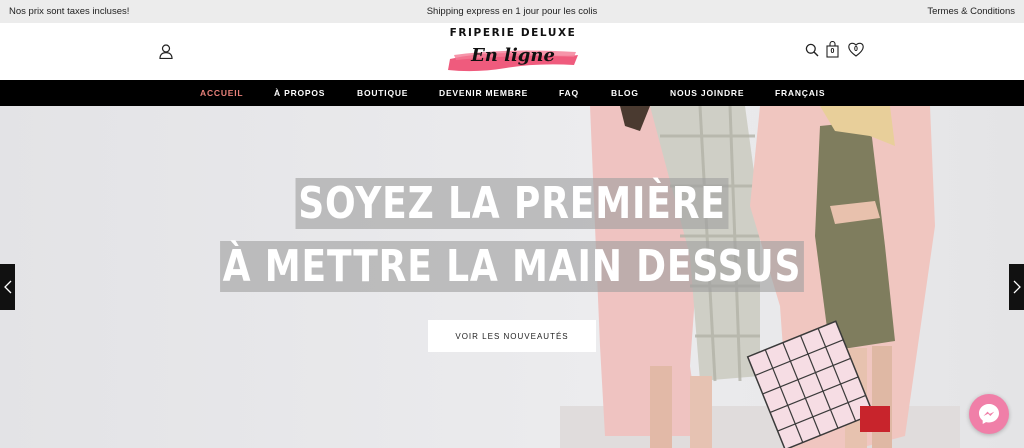 The width and height of the screenshot is (1024, 448). I want to click on logo-script-text: En ligne, so click(513, 55).